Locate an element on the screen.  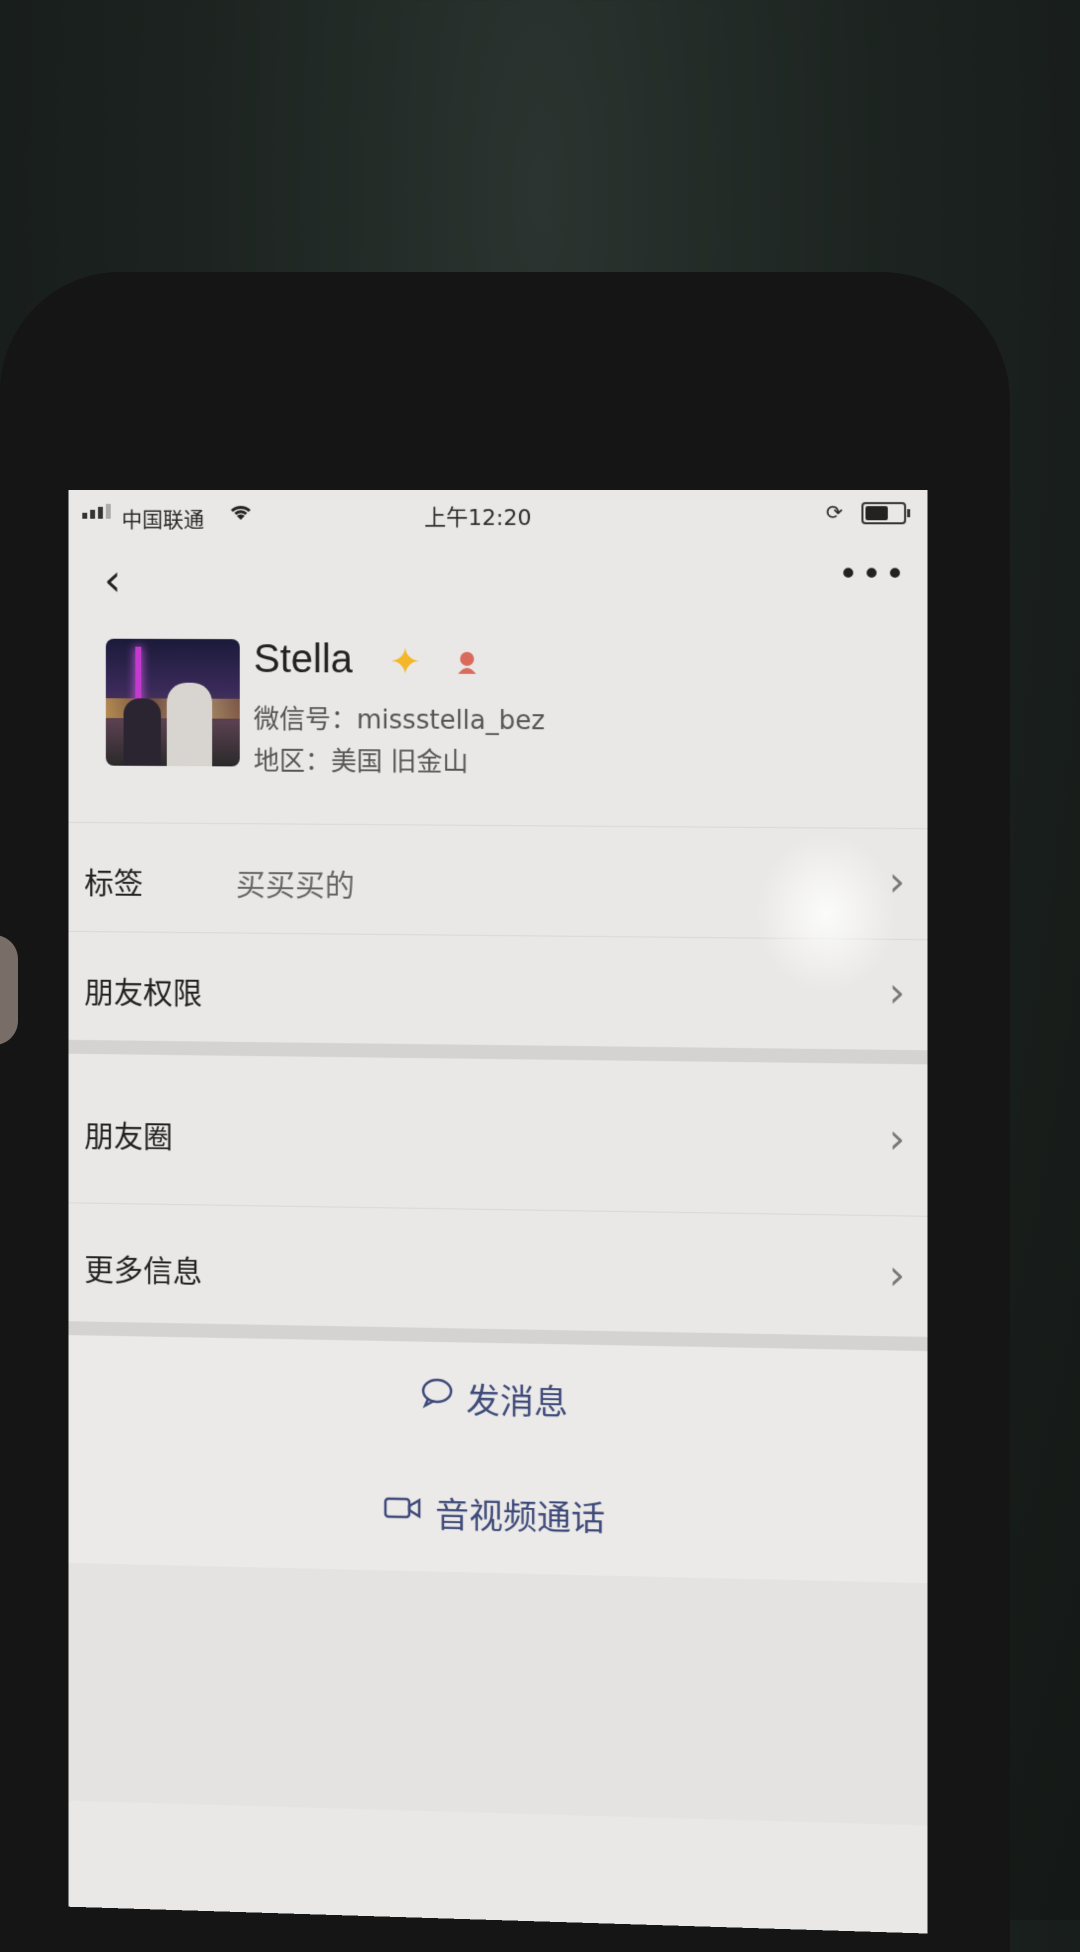
row-label: 更多信息 is located at coordinates (143, 1271).